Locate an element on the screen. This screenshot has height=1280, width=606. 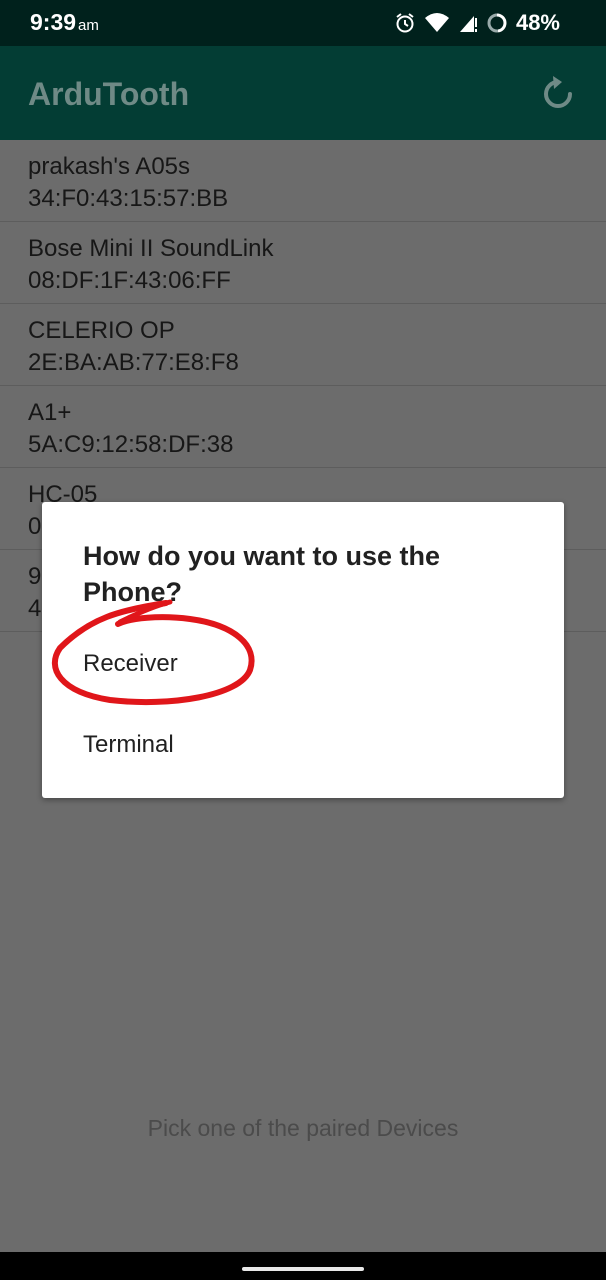
status-time-value: 9:39 is located at coordinates (53, 22).